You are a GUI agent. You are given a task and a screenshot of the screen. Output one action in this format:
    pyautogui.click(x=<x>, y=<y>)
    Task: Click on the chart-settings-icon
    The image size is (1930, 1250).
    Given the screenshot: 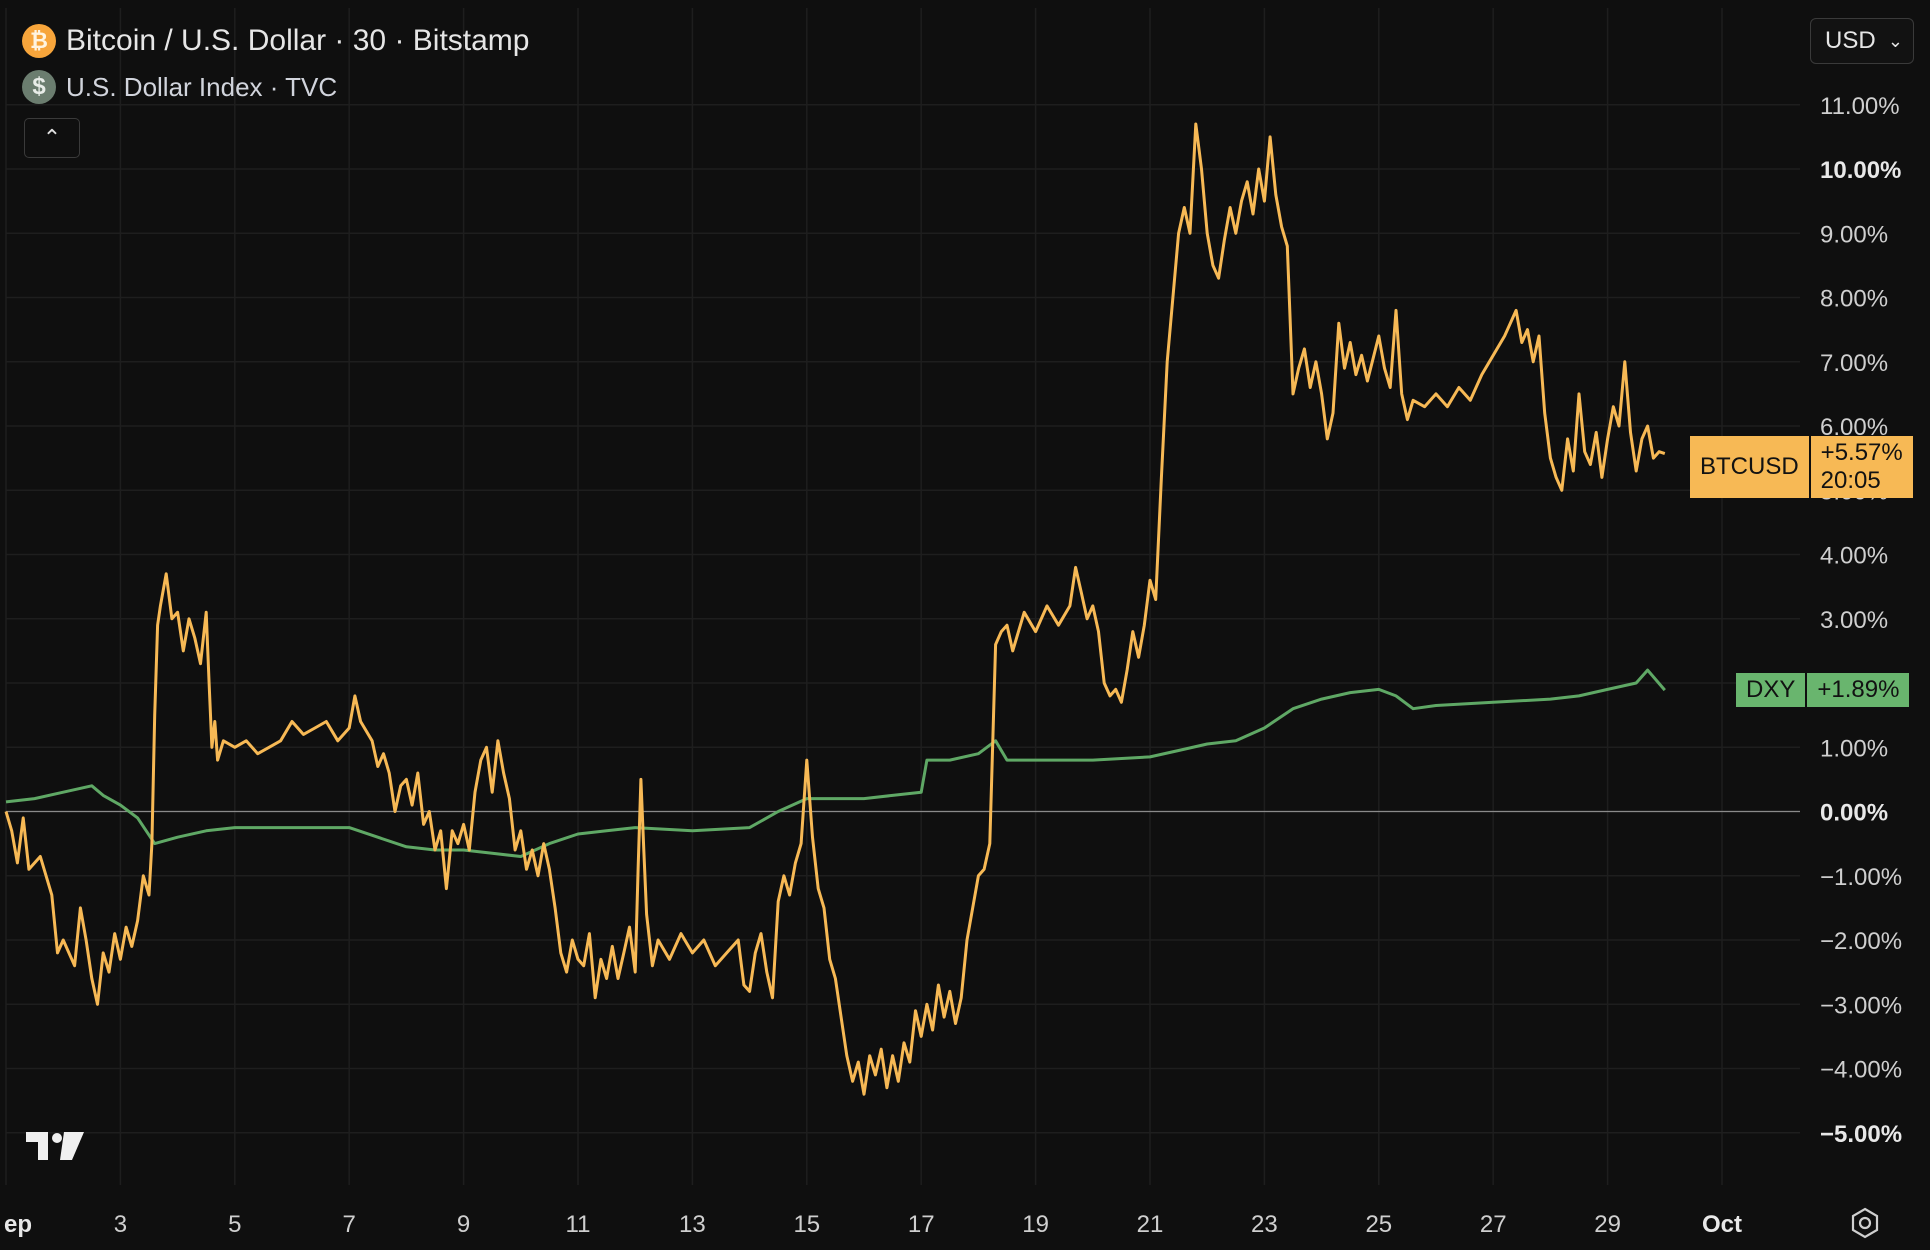 What is the action you would take?
    pyautogui.click(x=1865, y=1225)
    